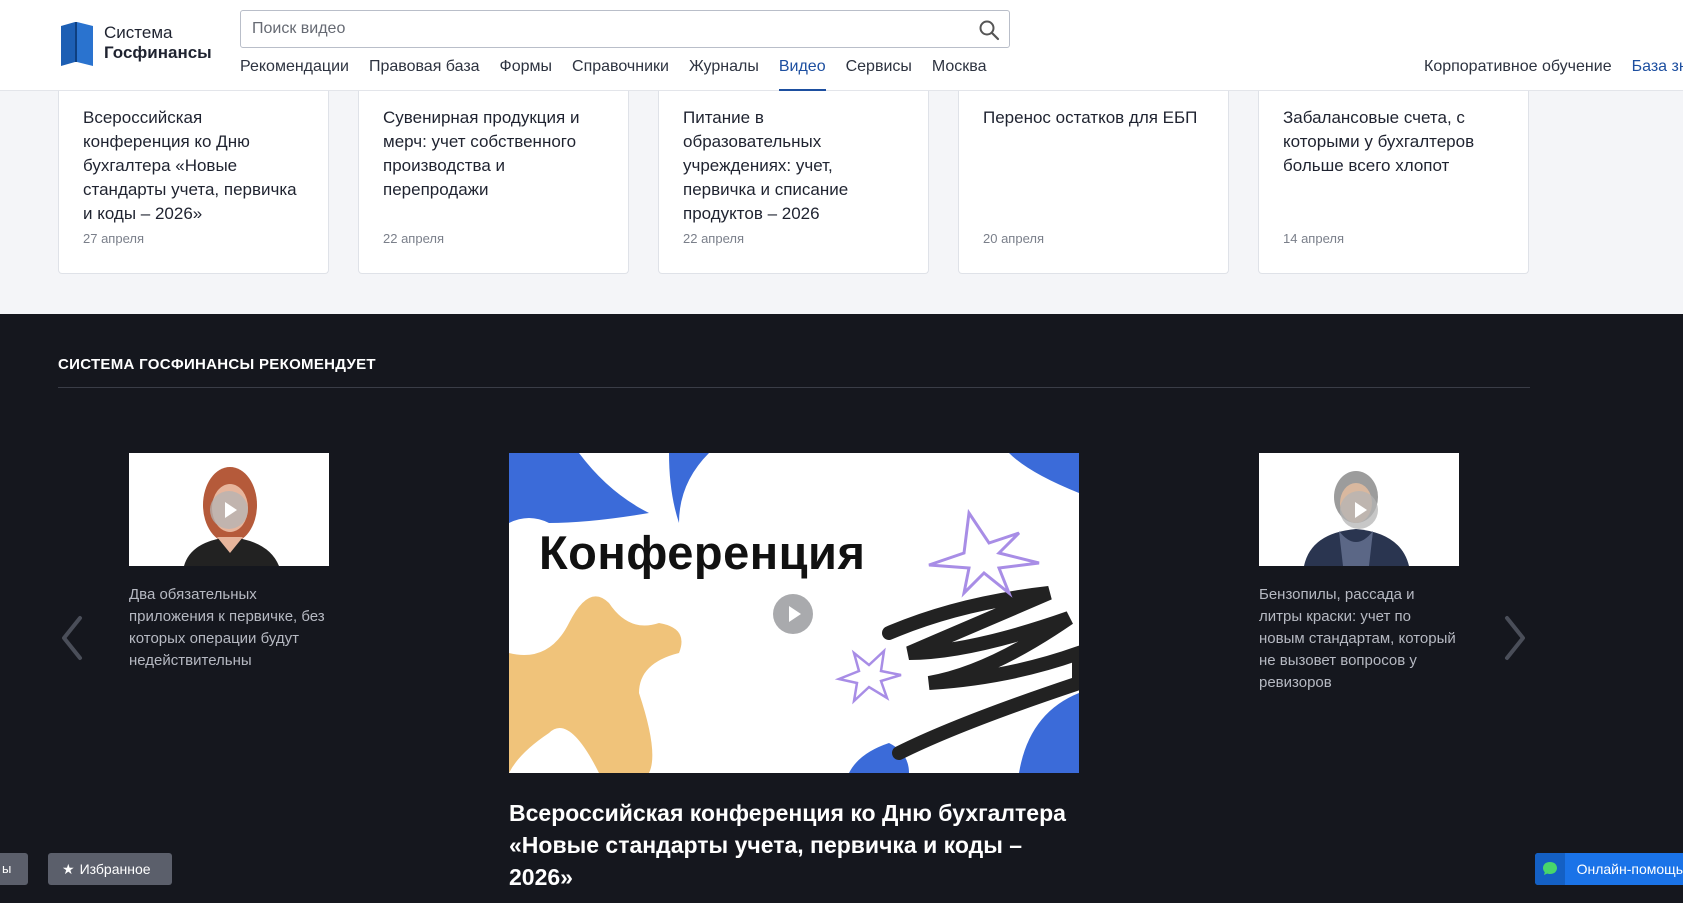 Image resolution: width=1683 pixels, height=903 pixels. I want to click on nav-forms: Формы, so click(526, 74).